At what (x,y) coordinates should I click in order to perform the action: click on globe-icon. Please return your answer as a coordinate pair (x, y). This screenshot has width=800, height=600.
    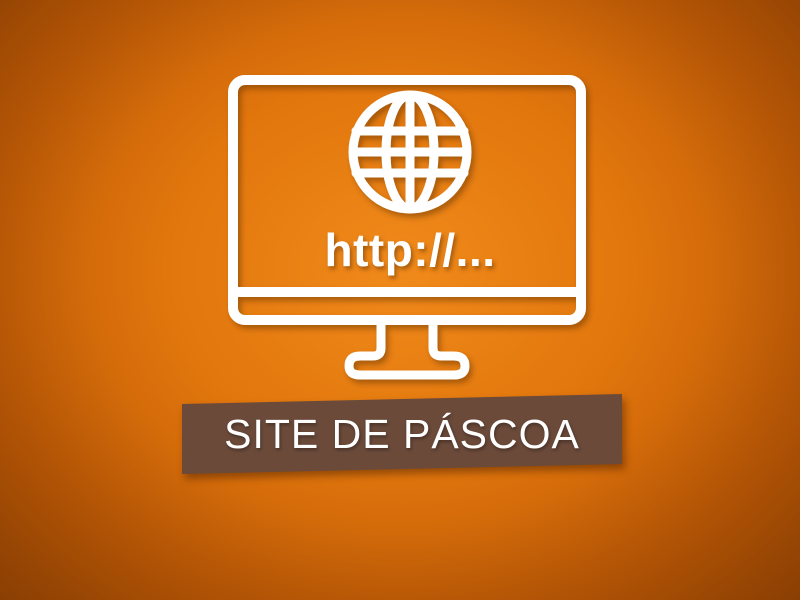
    Looking at the image, I should click on (410, 152).